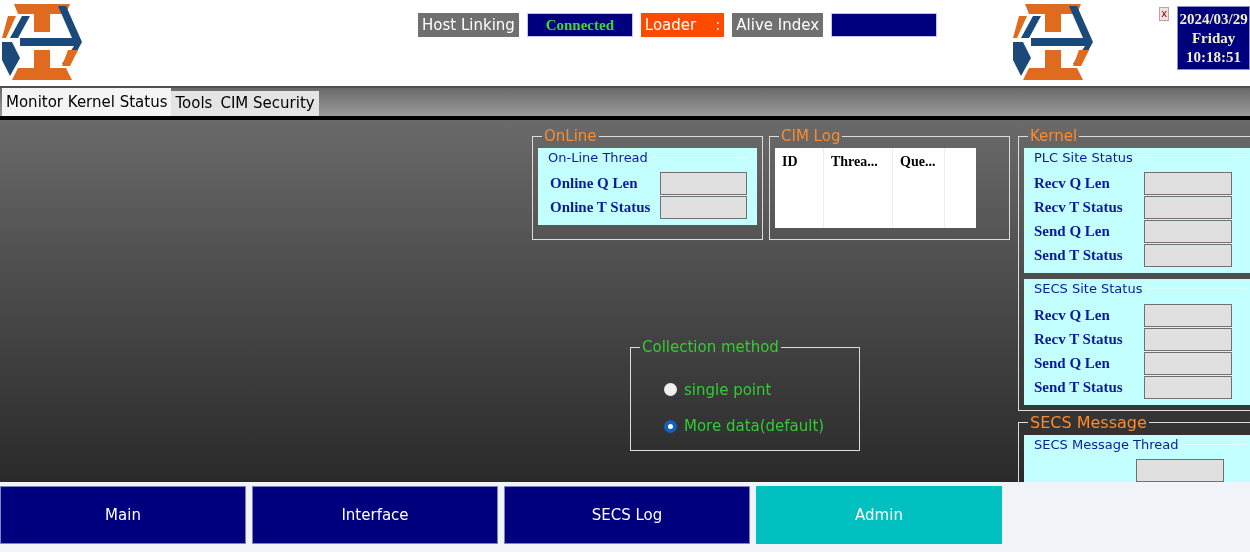 Image resolution: width=1250 pixels, height=552 pixels. Describe the element at coordinates (267, 103) in the screenshot. I see `tab: CIM Security` at that location.